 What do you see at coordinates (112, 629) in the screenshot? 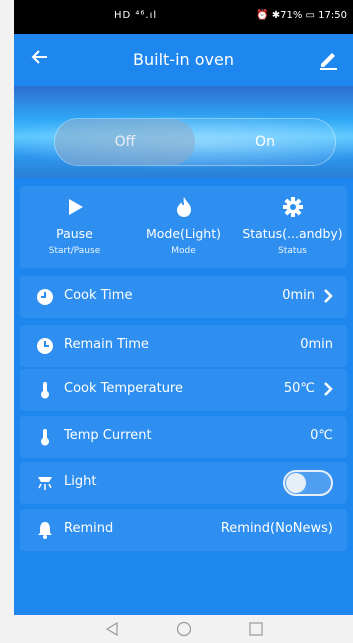
I see `back-triangle-icon` at bounding box center [112, 629].